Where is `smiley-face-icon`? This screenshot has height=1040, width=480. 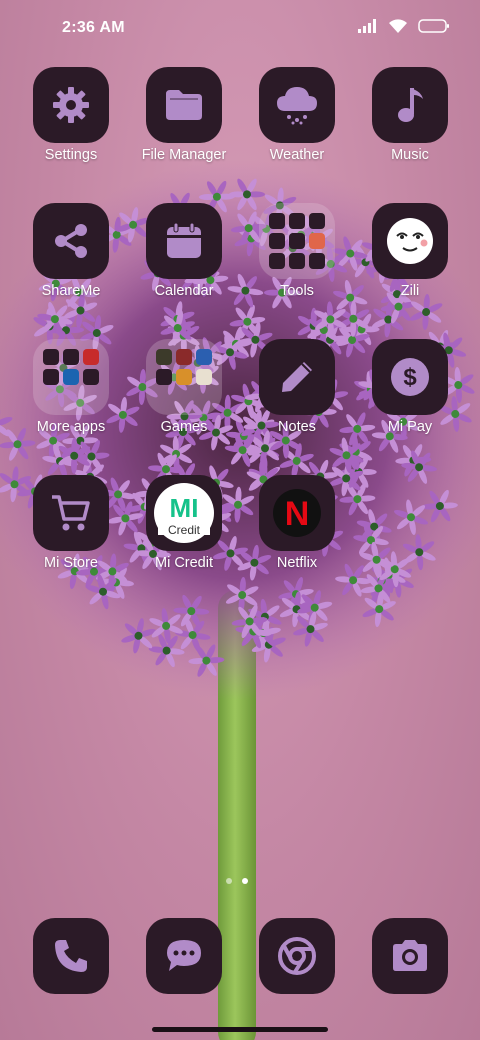 smiley-face-icon is located at coordinates (410, 241).